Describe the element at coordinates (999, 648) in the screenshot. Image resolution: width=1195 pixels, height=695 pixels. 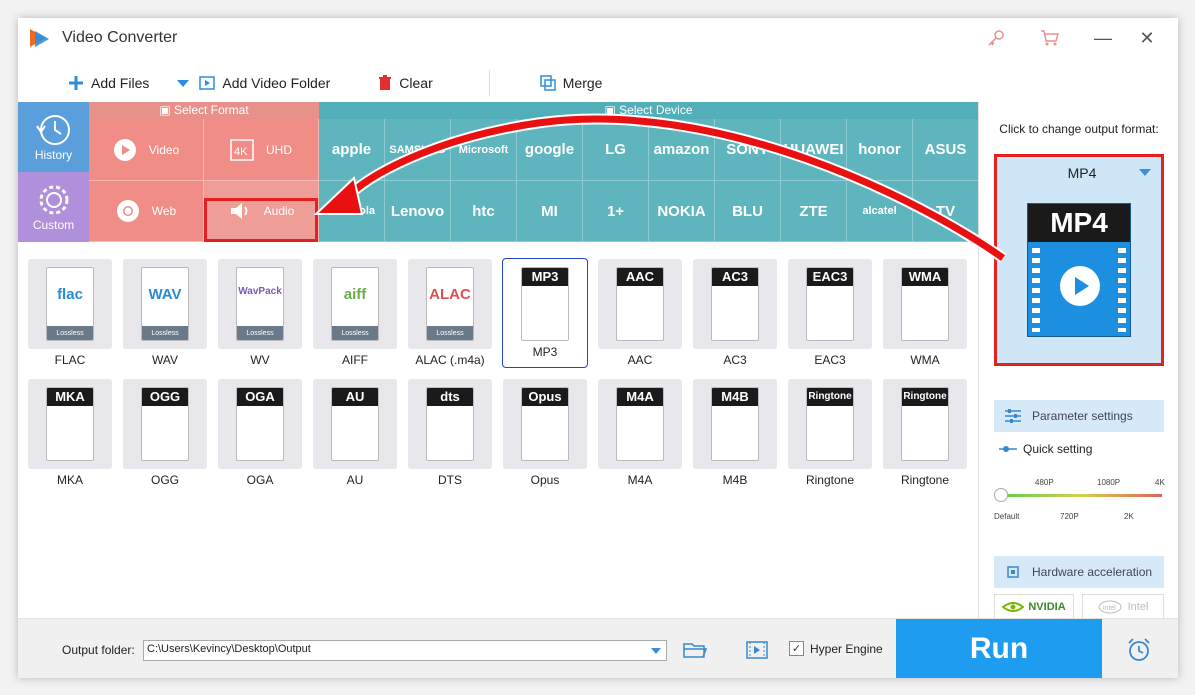
I see `run-button: Run` at that location.